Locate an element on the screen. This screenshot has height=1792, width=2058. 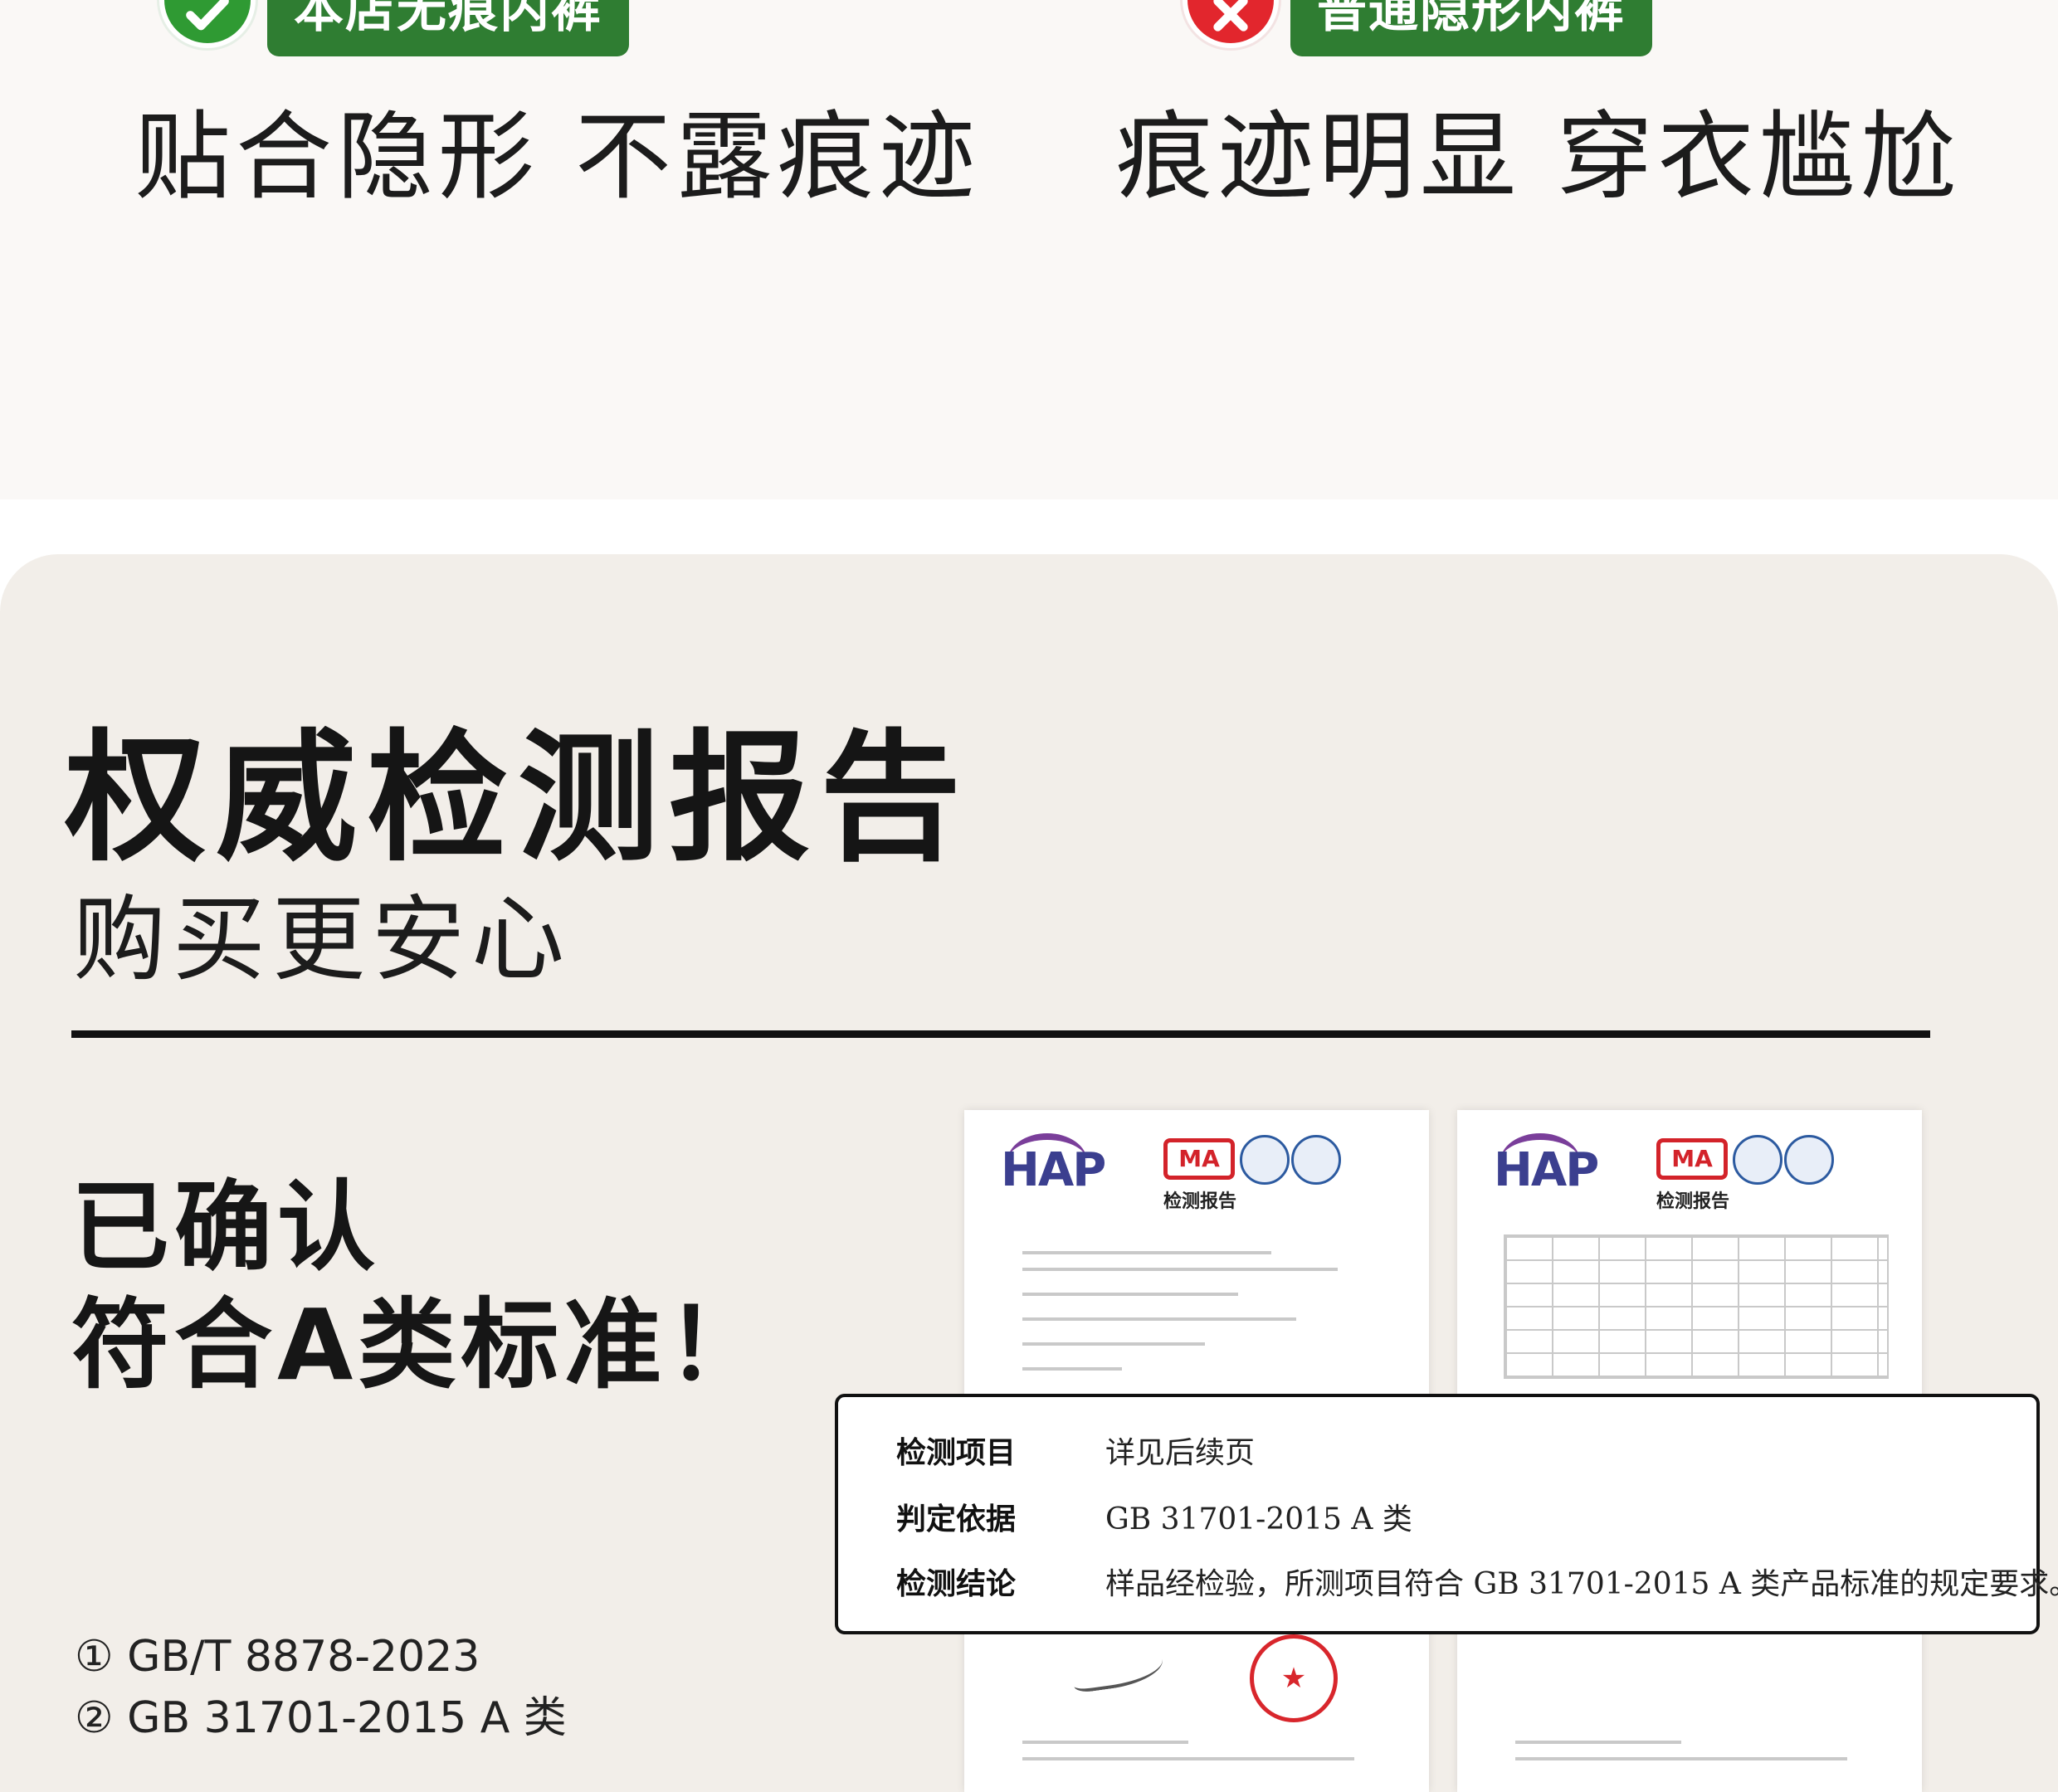
cross-icon is located at coordinates (1231, 24).